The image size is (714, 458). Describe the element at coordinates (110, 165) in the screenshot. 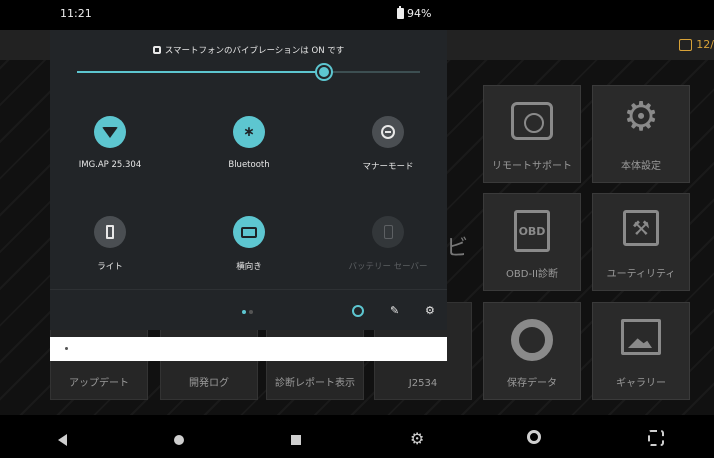

I see `wifi-network-label: IMG.AP 25.304` at that location.